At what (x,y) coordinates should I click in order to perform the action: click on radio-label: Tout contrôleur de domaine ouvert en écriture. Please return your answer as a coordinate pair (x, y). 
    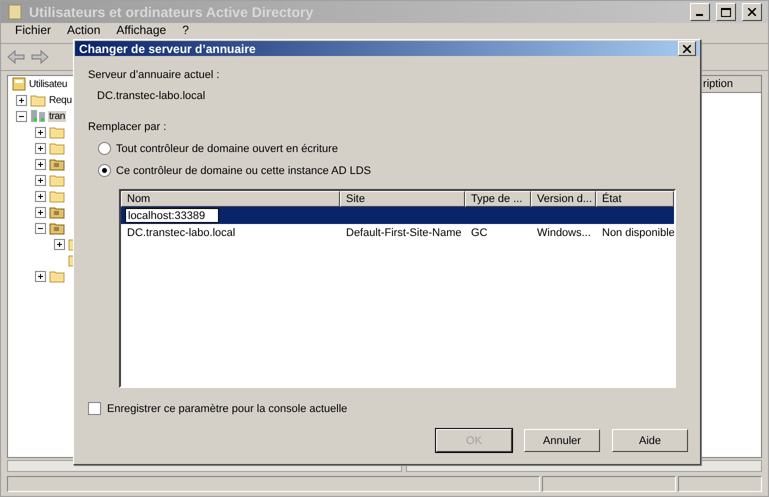
    Looking at the image, I should click on (227, 148).